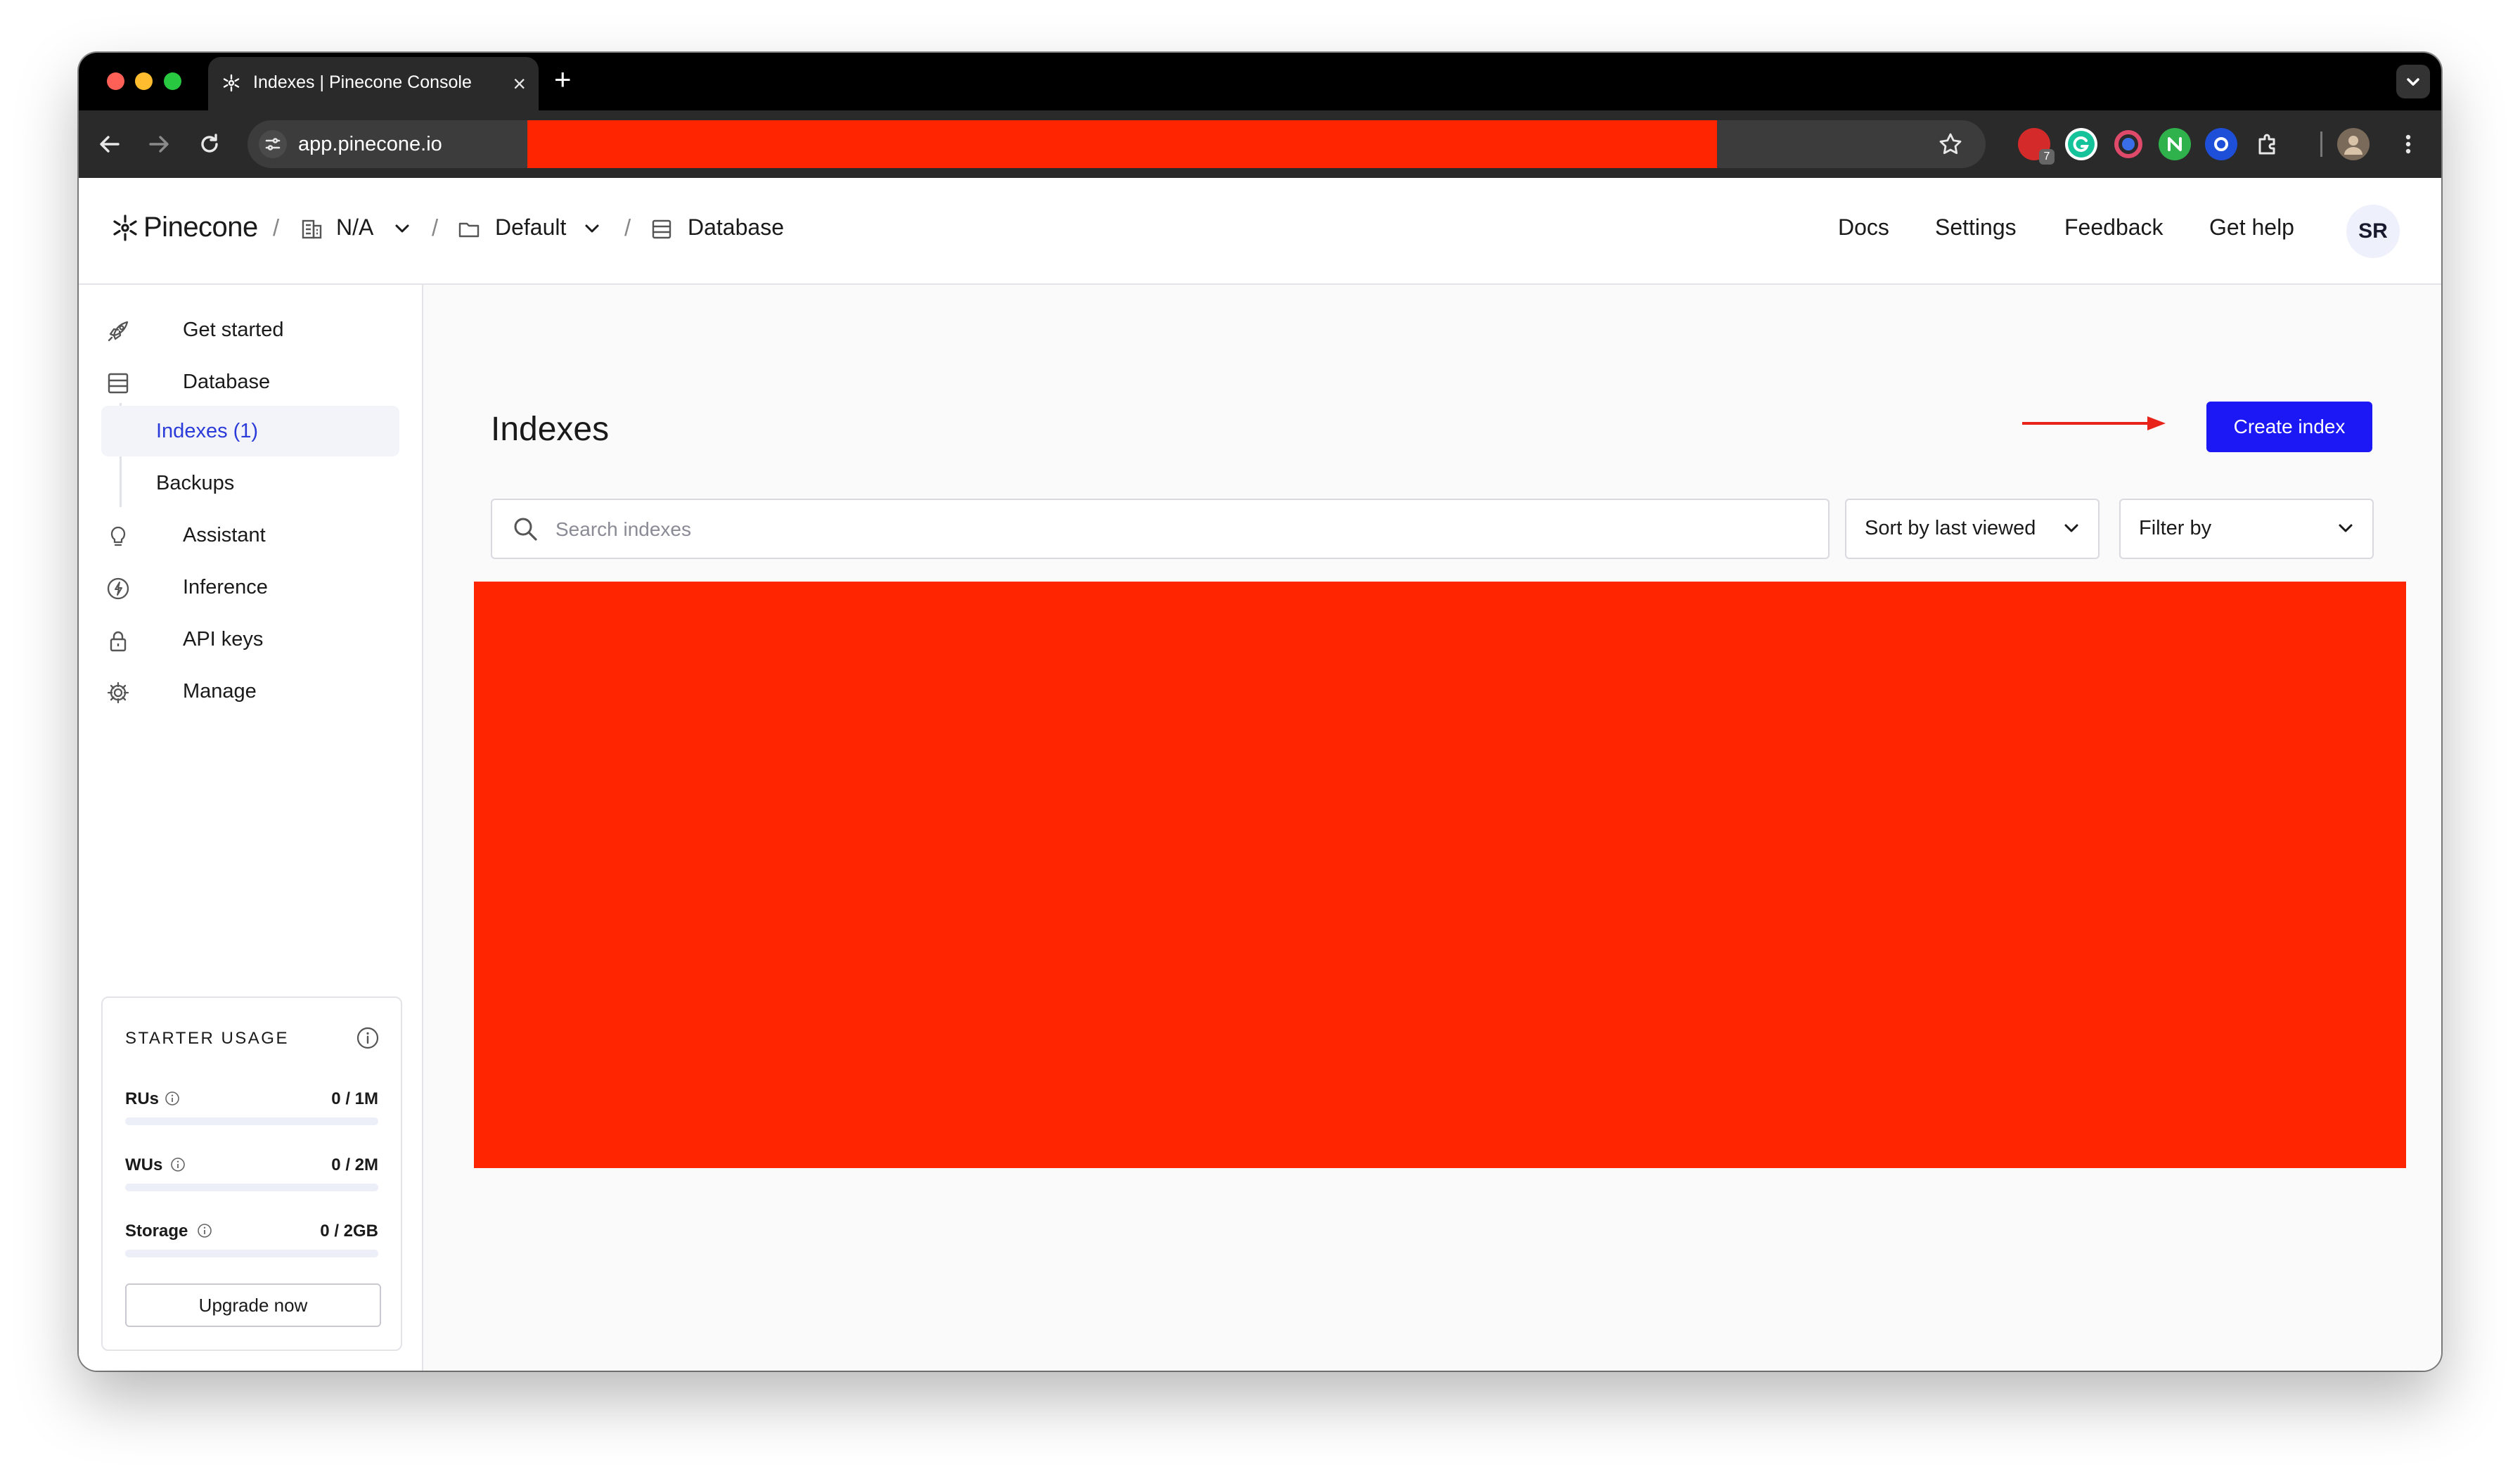 The width and height of the screenshot is (2520, 1474). I want to click on sidebar-item-assistant: Assistant, so click(260, 535).